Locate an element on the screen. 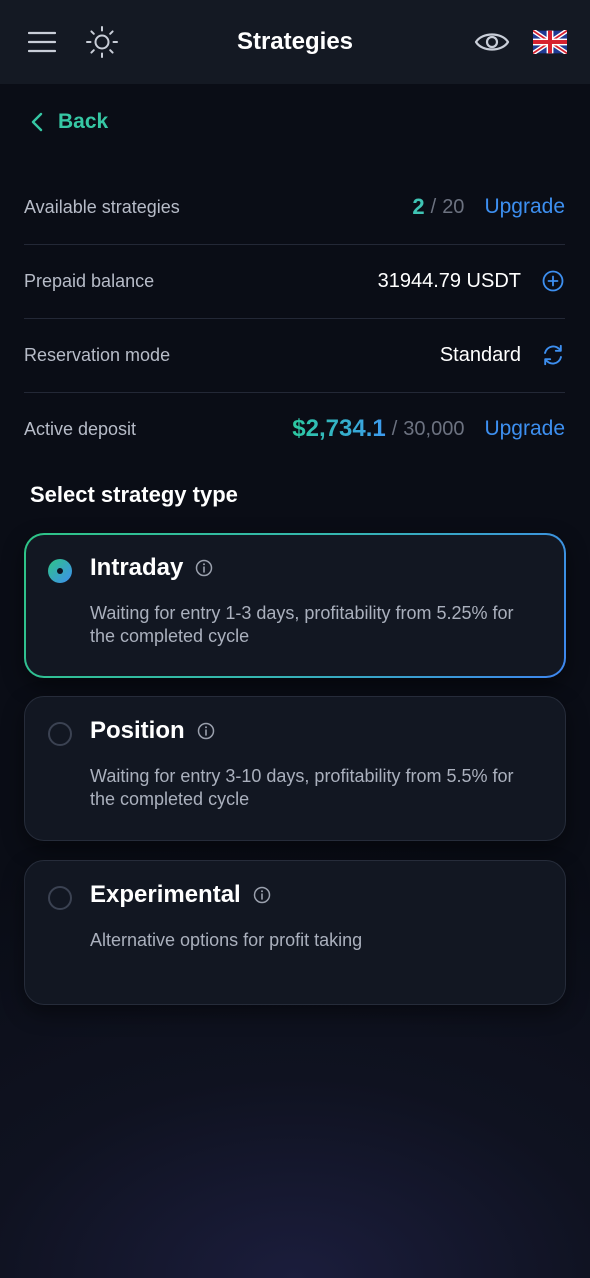 This screenshot has height=1278, width=590. strategy-section-title: Select strategy type is located at coordinates (134, 494).